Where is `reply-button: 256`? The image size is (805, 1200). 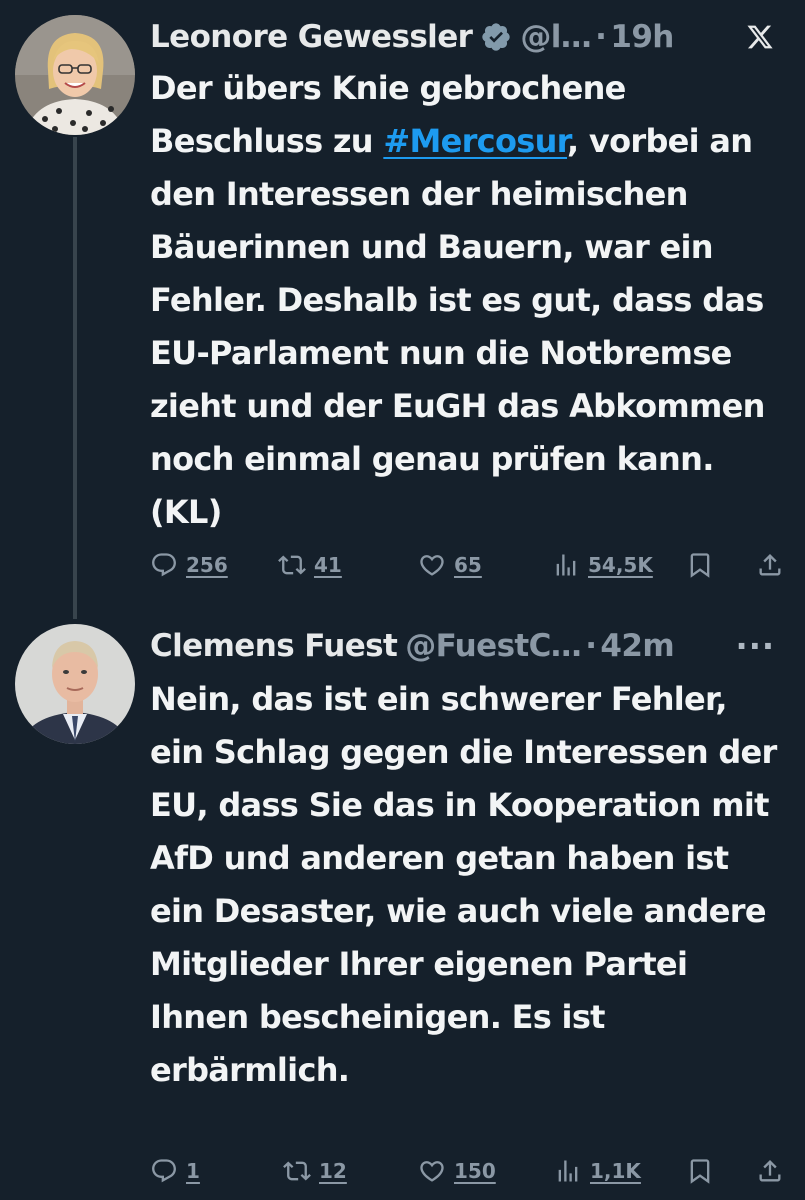
reply-button: 256 is located at coordinates (189, 565).